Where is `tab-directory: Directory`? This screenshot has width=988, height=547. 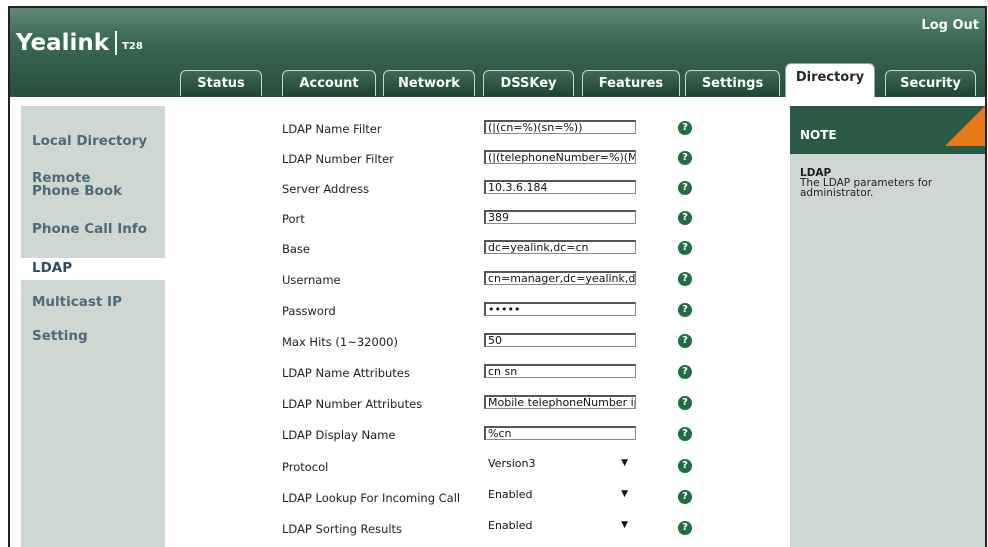 tab-directory: Directory is located at coordinates (830, 80).